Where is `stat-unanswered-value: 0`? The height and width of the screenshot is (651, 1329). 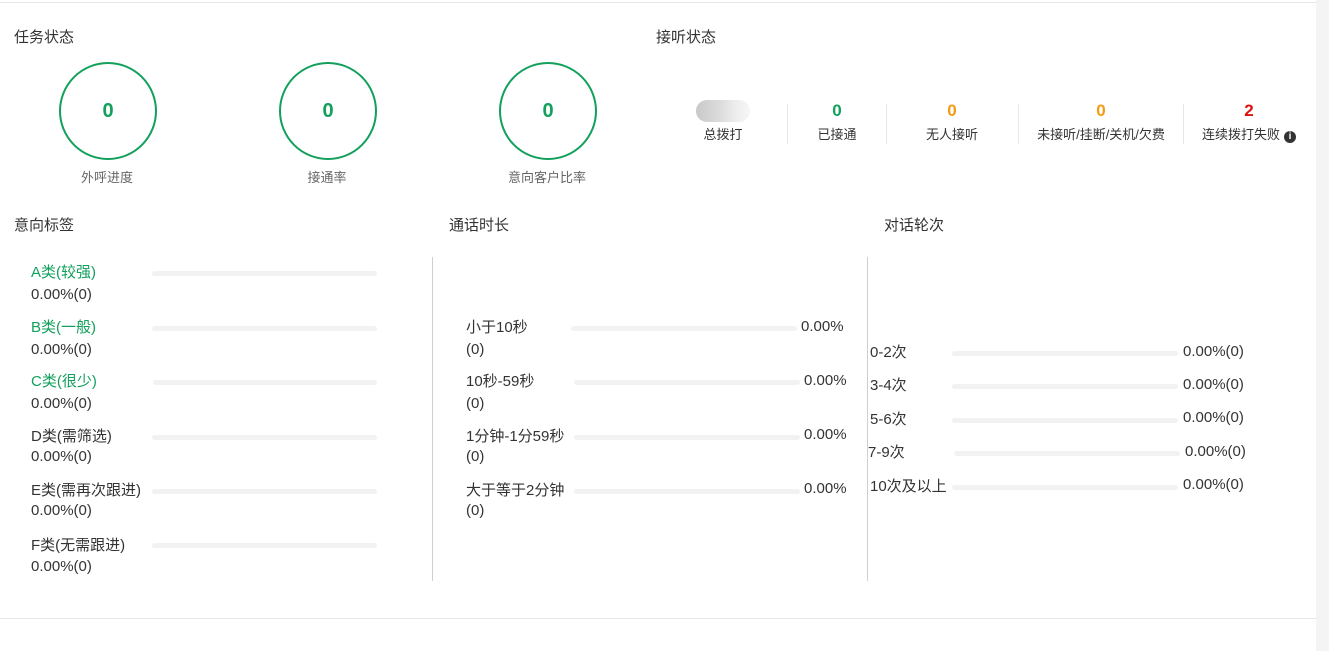 stat-unanswered-value: 0 is located at coordinates (1101, 110).